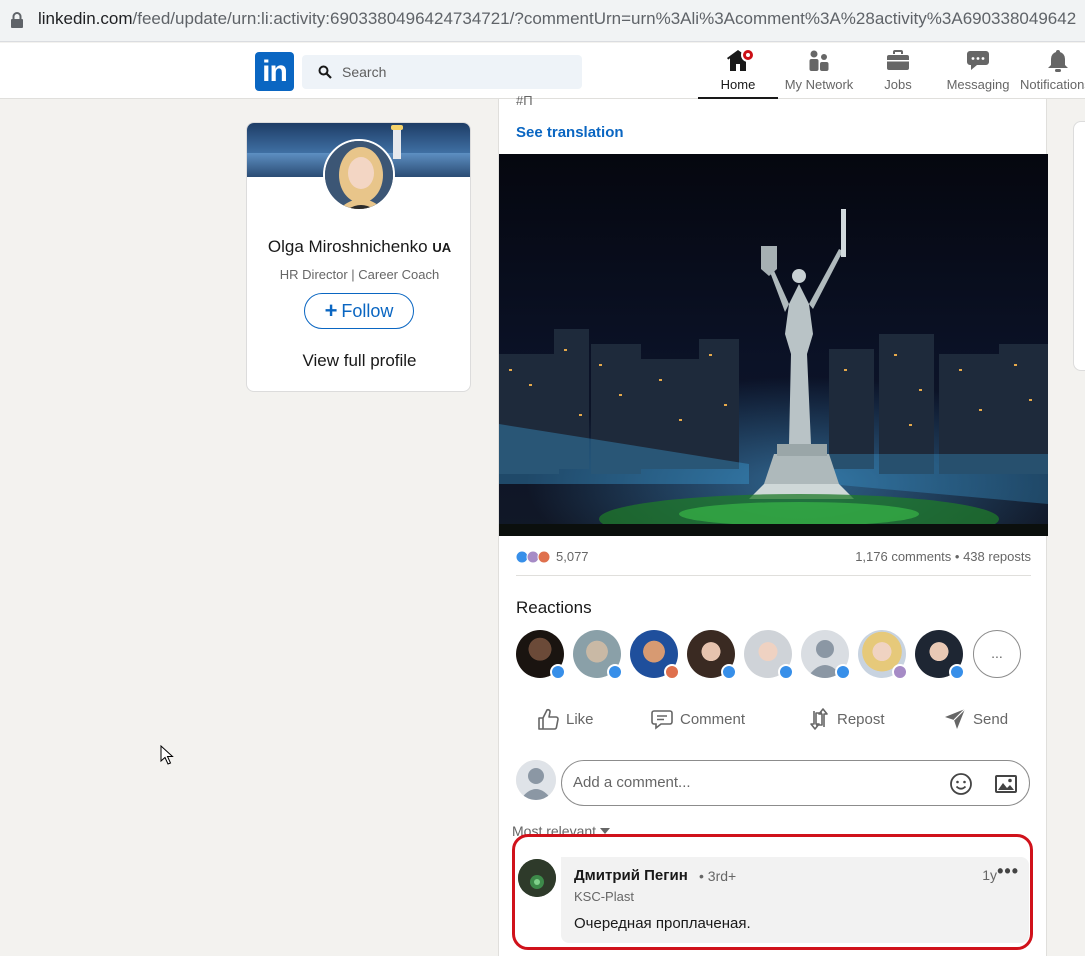  I want to click on nav-jobs-label: Jobs, so click(898, 84).